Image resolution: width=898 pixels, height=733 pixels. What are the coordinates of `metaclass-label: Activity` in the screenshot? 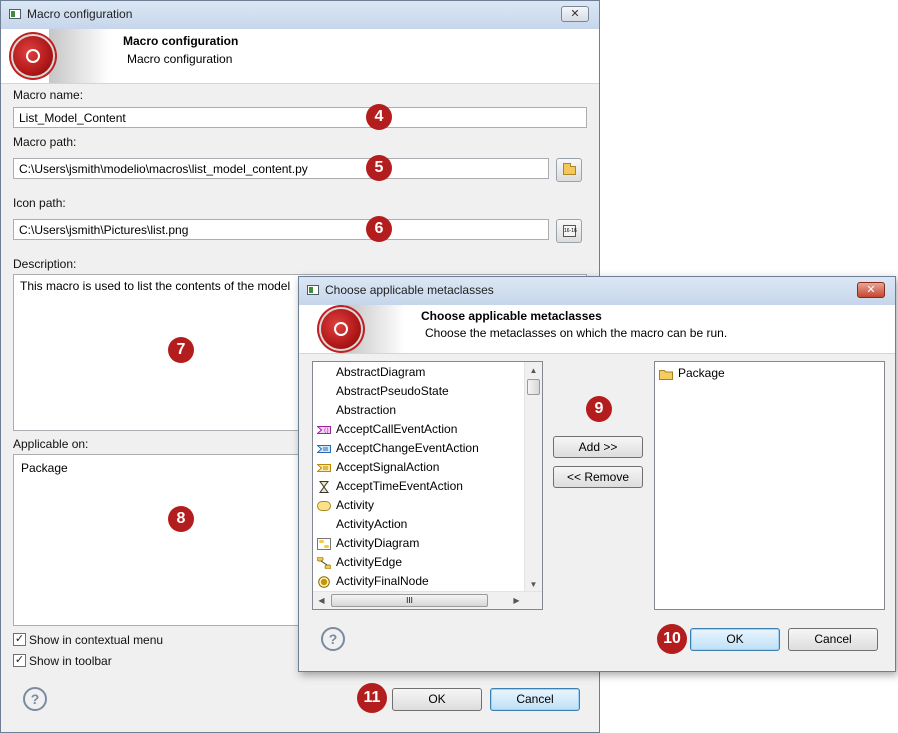 It's located at (355, 505).